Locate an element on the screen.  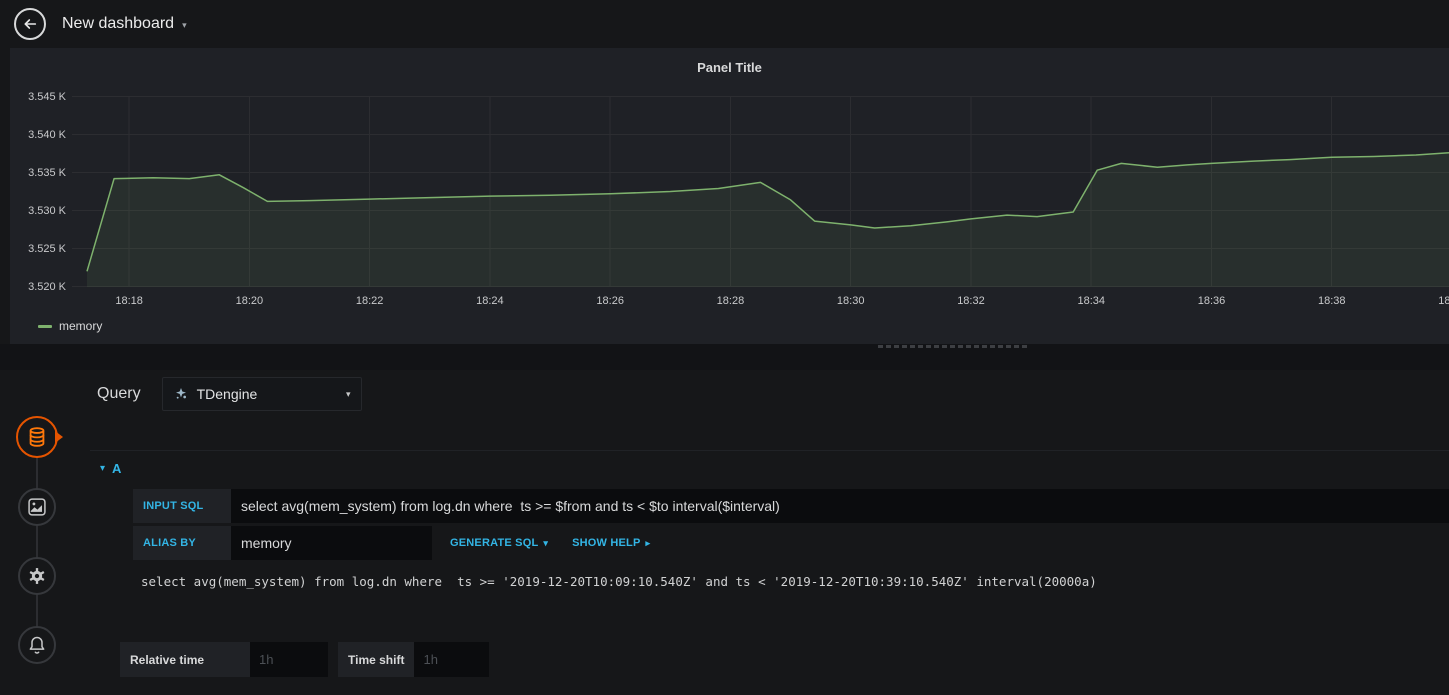
show-help-button: SHOW HELP ▸ is located at coordinates (611, 543).